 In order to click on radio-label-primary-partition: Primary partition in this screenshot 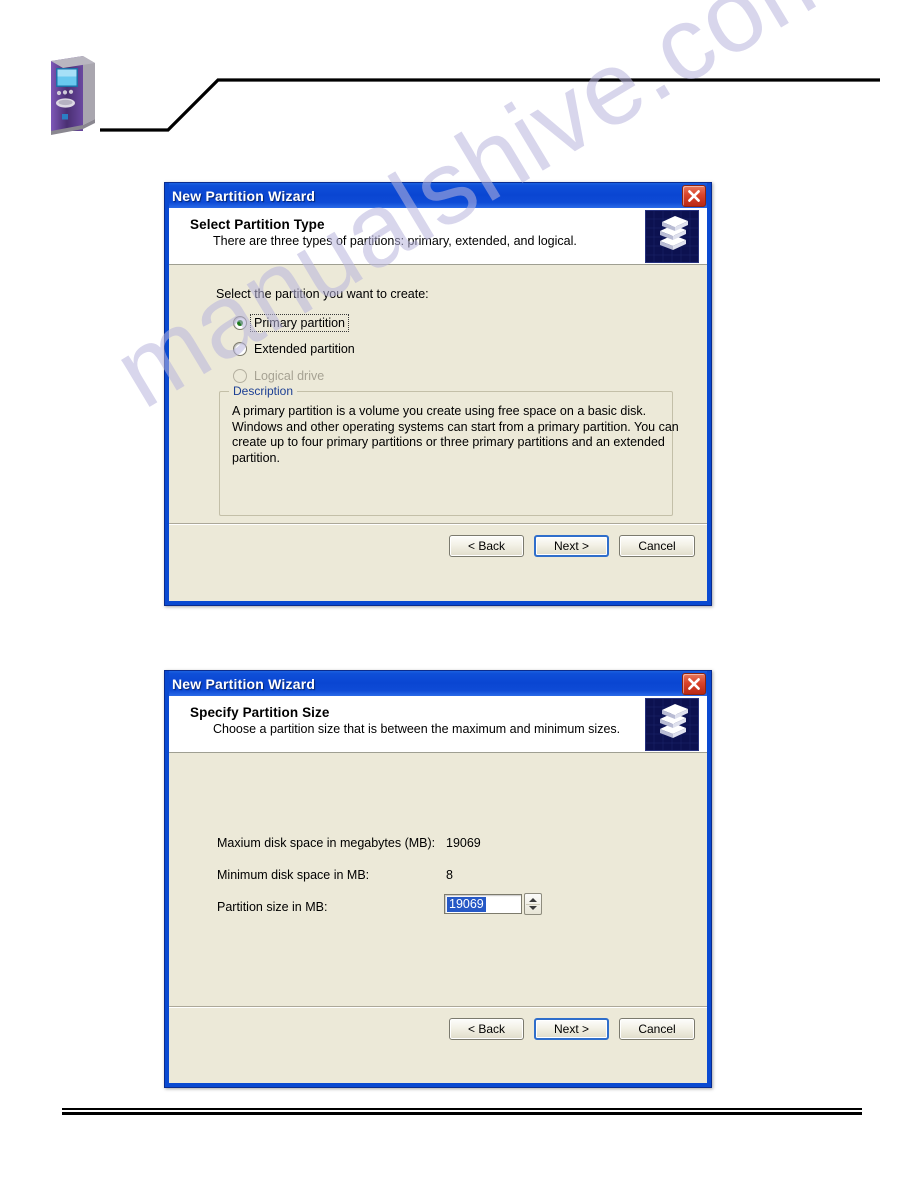, I will do `click(299, 323)`.